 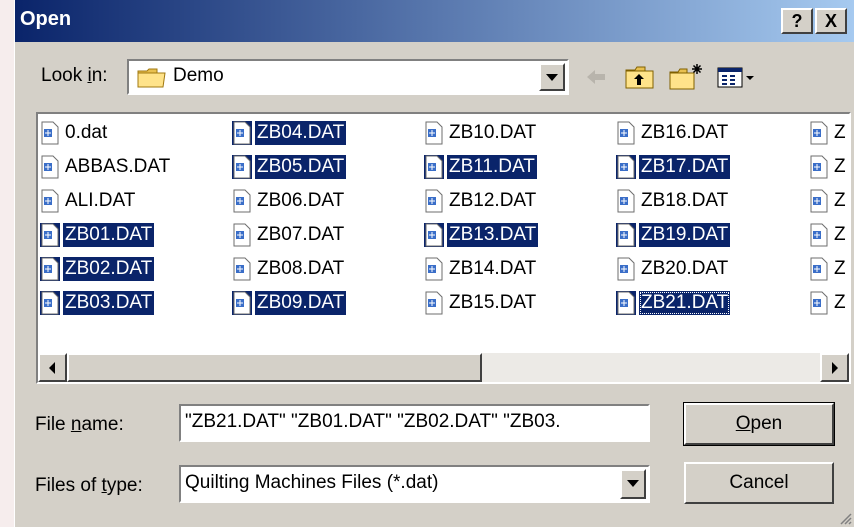 What do you see at coordinates (100, 200) in the screenshot?
I see `file-name: ALI.DAT` at bounding box center [100, 200].